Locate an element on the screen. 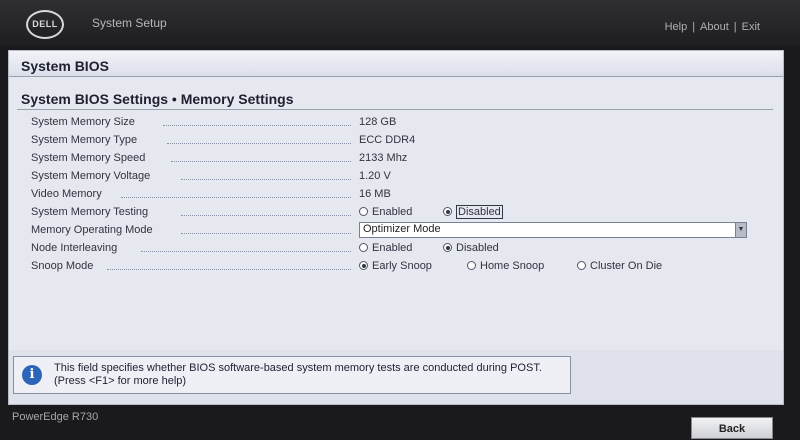  about-link: About is located at coordinates (714, 27).